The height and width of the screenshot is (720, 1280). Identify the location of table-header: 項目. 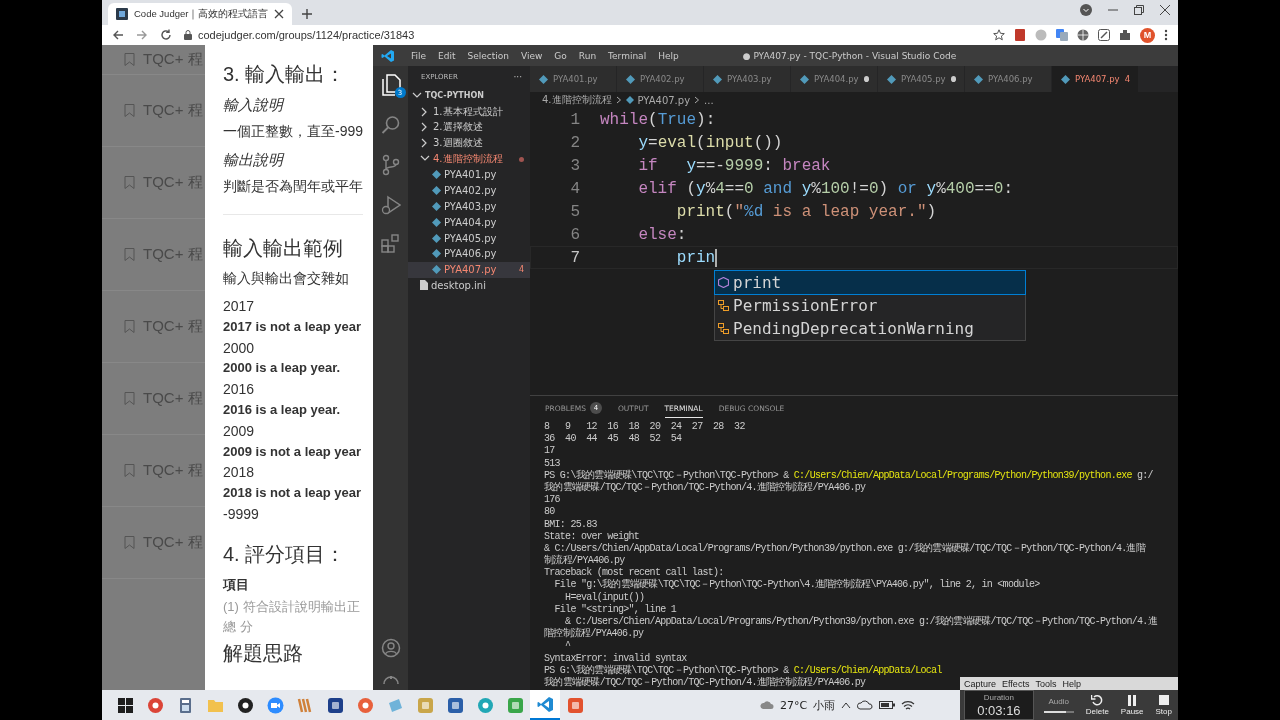
(236, 584).